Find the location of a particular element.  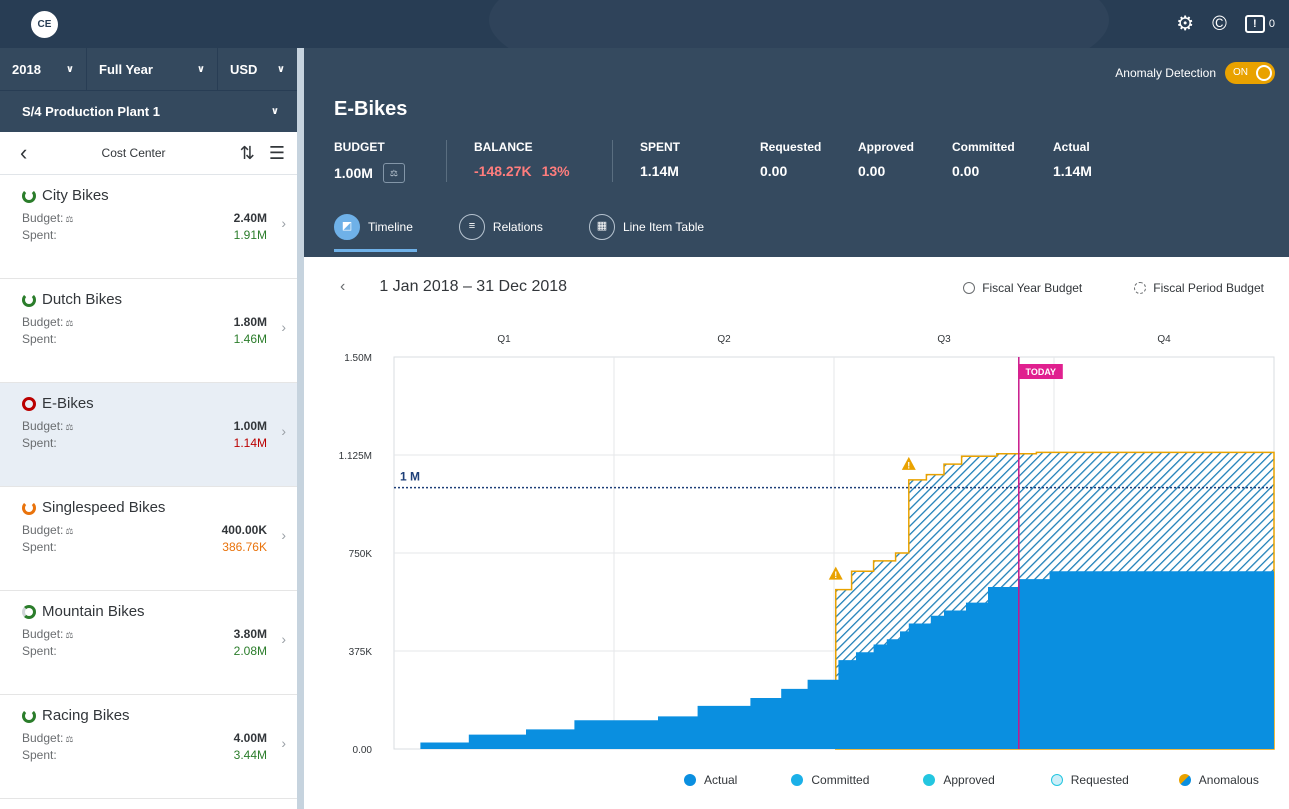

sidebar-header-label: Cost Center is located at coordinates (133, 153).